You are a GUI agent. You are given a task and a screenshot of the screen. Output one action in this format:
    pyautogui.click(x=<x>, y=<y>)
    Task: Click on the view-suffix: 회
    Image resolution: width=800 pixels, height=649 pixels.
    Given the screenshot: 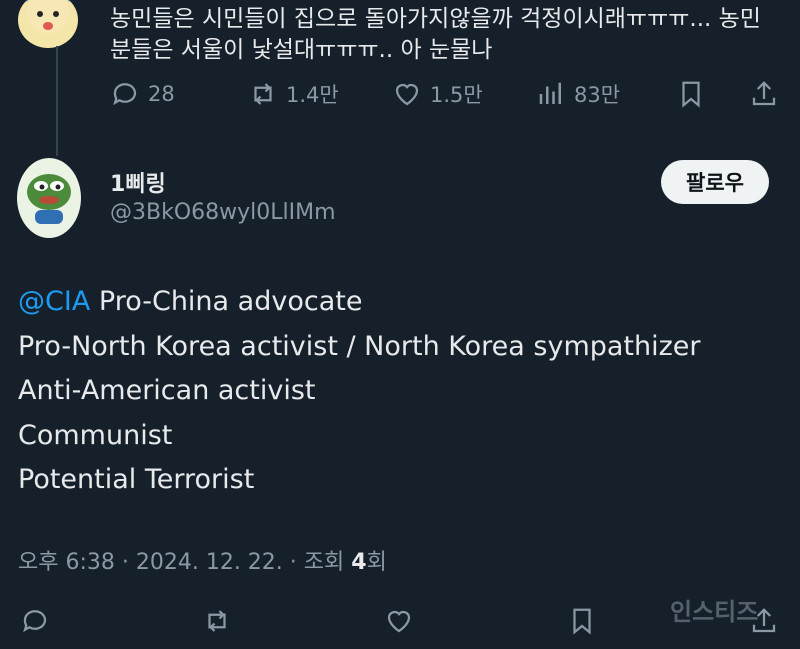 What is the action you would take?
    pyautogui.click(x=376, y=562)
    